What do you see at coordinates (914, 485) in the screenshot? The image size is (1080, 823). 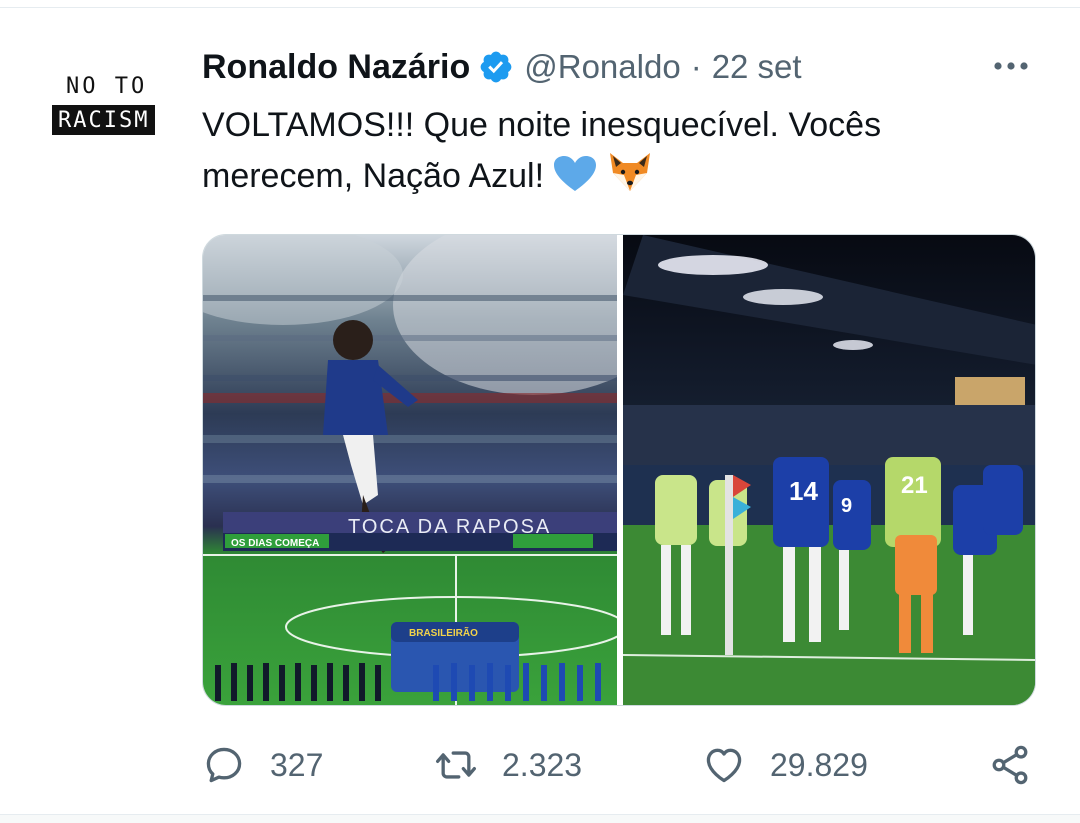 I see `shirt-number-21: 21` at bounding box center [914, 485].